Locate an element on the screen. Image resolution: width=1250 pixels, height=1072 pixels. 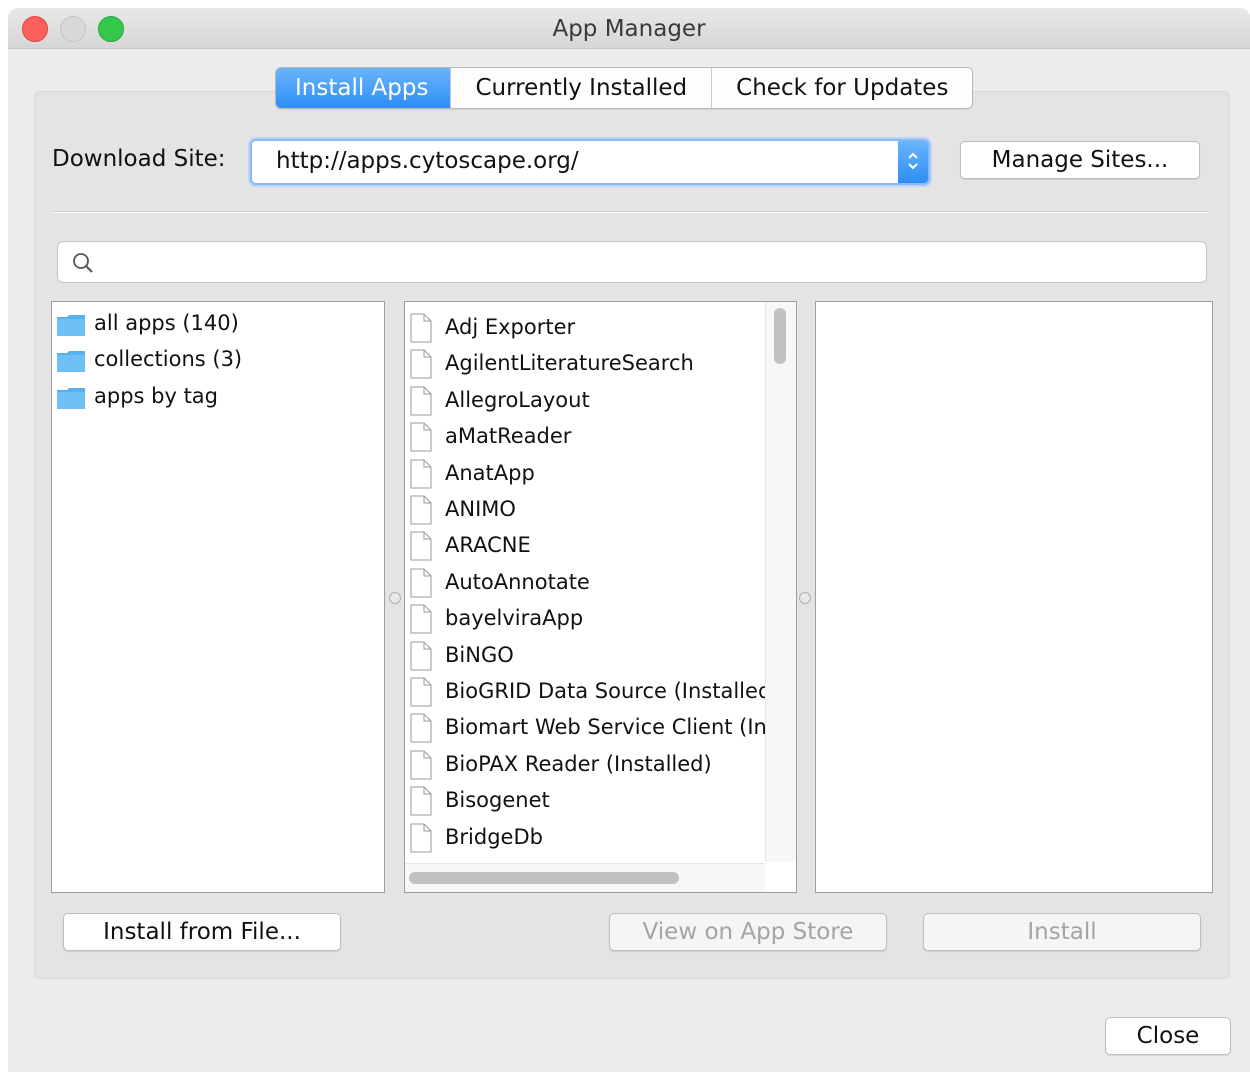
tab-install-apps: Install Apps is located at coordinates (363, 88).